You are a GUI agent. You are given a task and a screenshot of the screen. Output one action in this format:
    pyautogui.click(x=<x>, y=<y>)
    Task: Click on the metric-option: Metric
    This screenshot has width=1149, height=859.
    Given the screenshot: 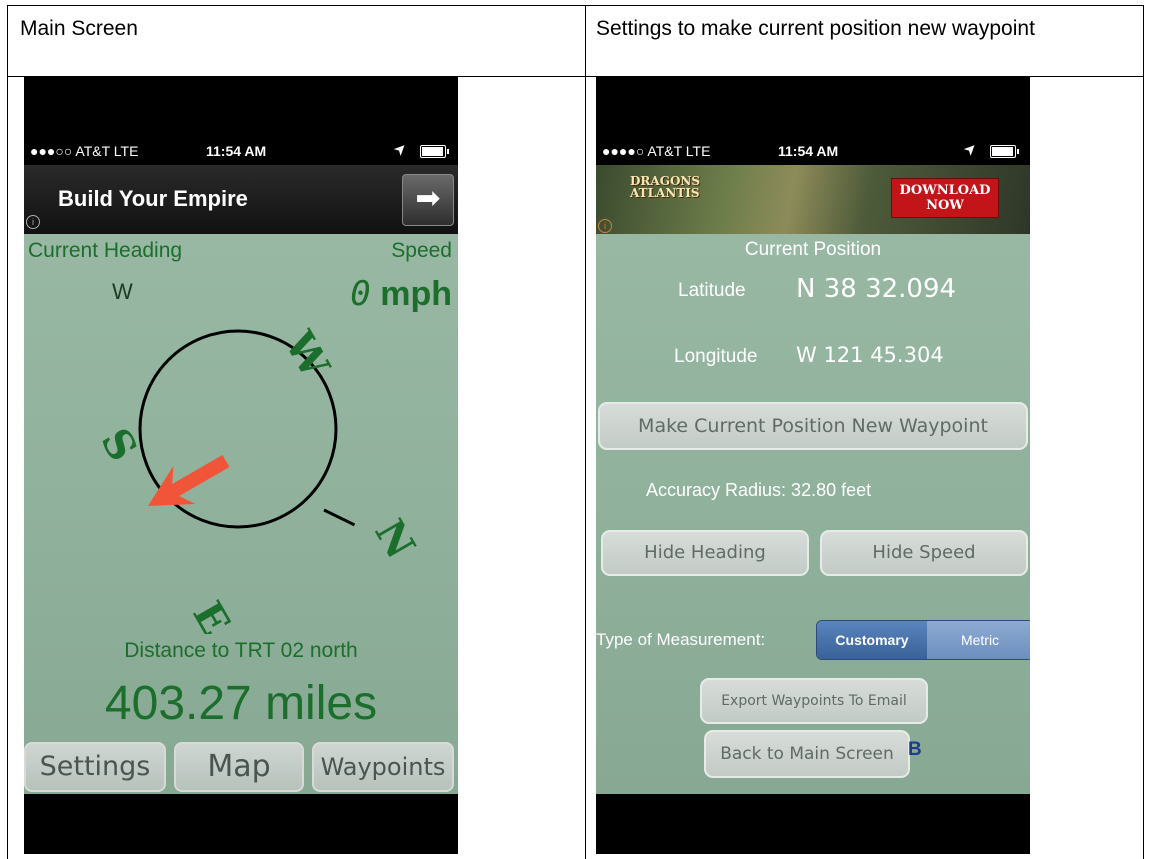 What is the action you would take?
    pyautogui.click(x=978, y=640)
    